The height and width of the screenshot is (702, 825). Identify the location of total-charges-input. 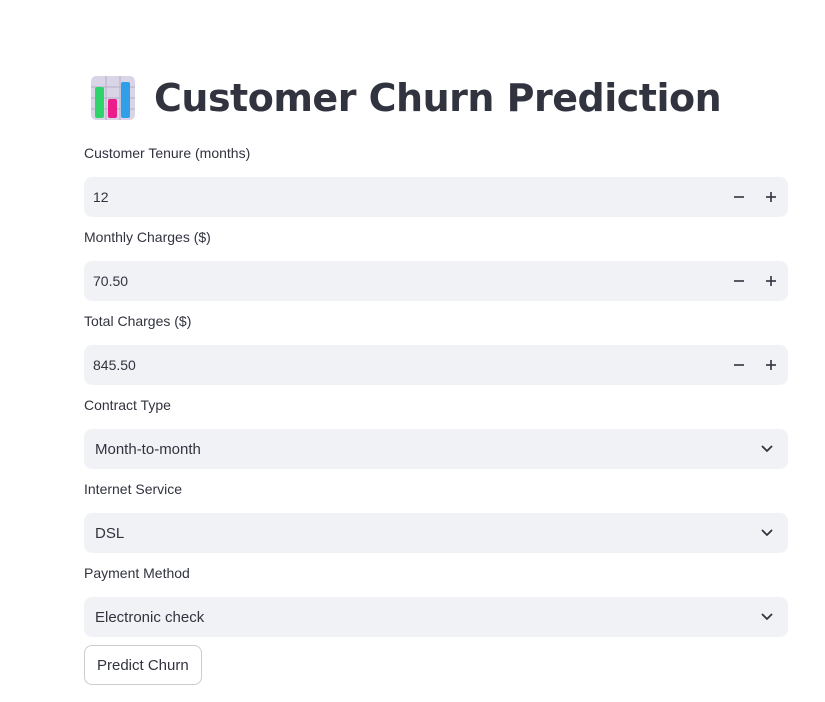
(388, 365).